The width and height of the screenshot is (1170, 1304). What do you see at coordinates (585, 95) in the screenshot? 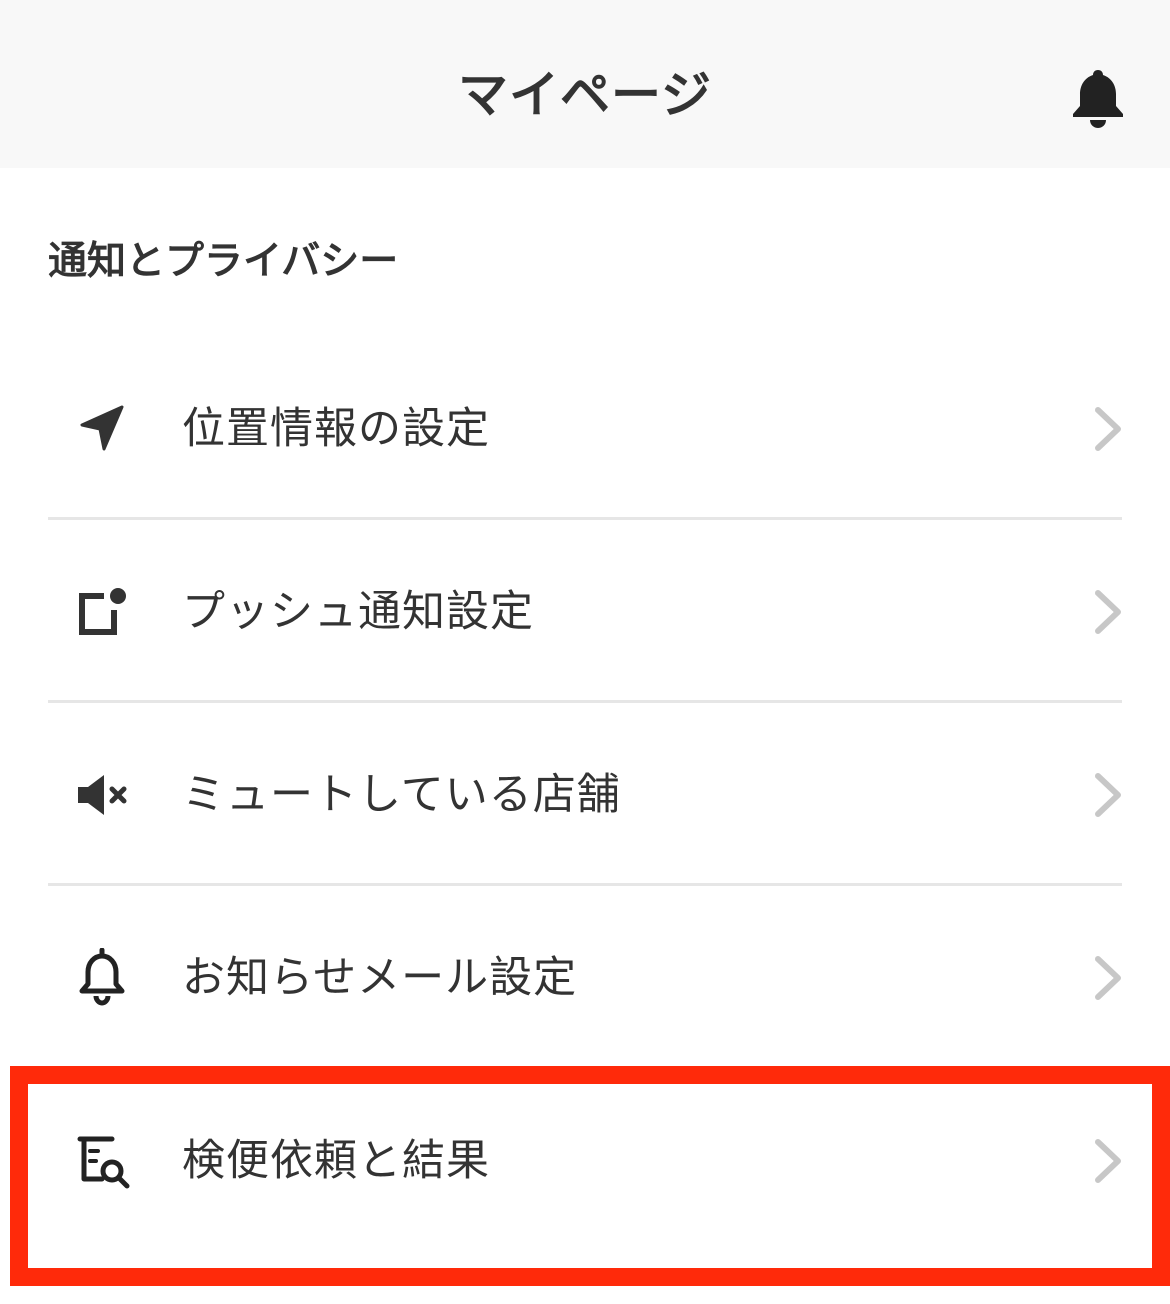
I see `page-title: マイページ` at bounding box center [585, 95].